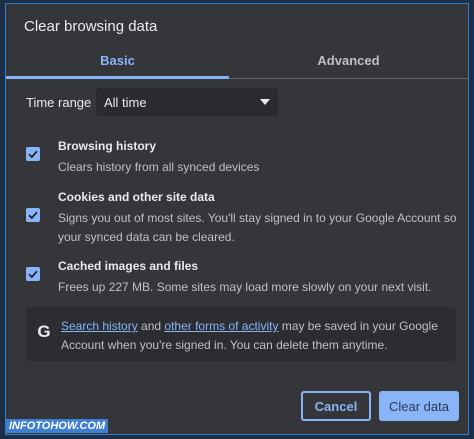 The width and height of the screenshot is (474, 439). Describe the element at coordinates (117, 60) in the screenshot. I see `tab-basic: Basic` at that location.